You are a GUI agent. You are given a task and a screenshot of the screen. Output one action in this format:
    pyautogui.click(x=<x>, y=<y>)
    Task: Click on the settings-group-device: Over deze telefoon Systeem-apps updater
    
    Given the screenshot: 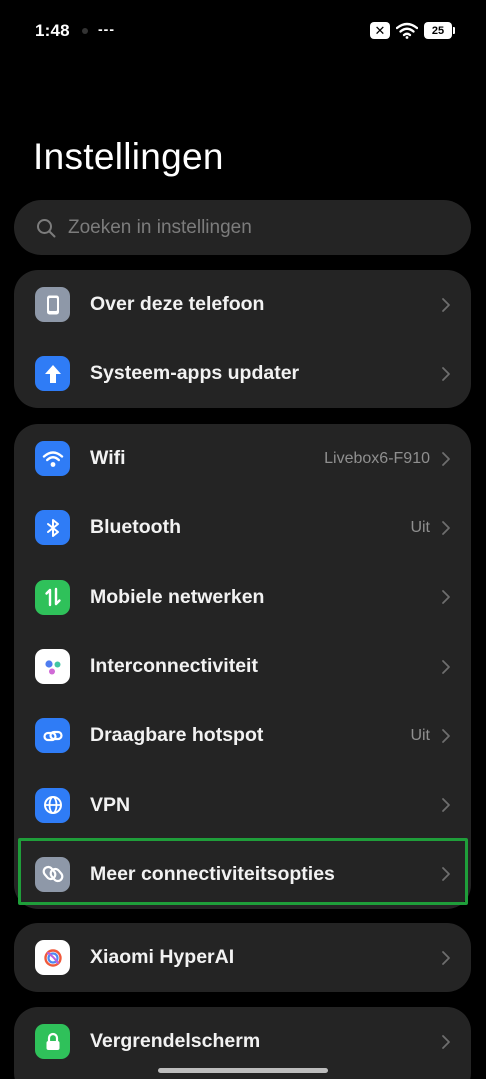 What is the action you would take?
    pyautogui.click(x=242, y=339)
    